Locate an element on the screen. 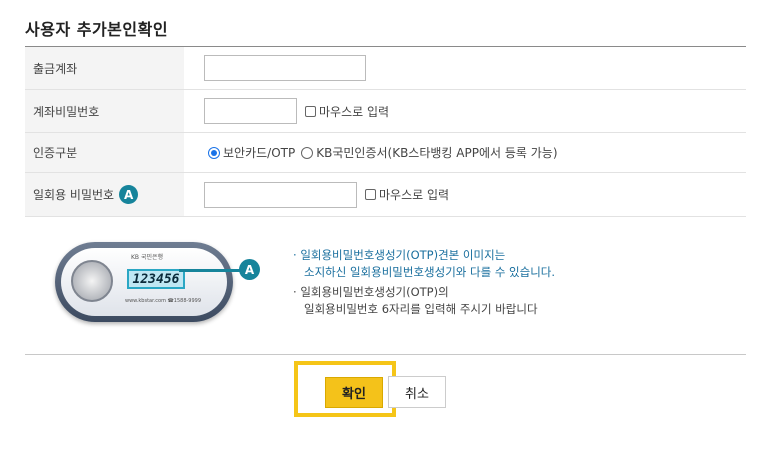  confirm-button: 확인 is located at coordinates (354, 392).